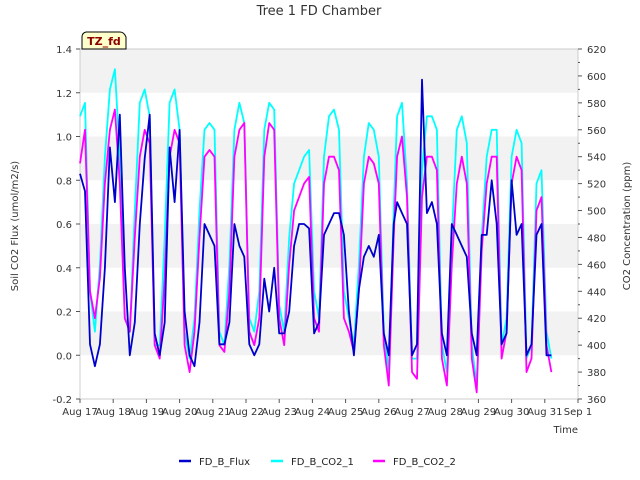  What do you see at coordinates (596, 319) in the screenshot?
I see `y2-tick-label: 420` at bounding box center [596, 319].